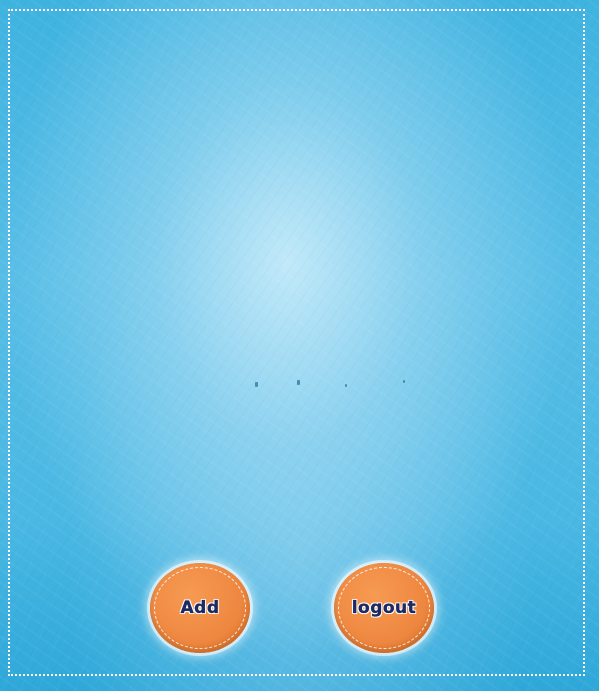 The width and height of the screenshot is (599, 691). I want to click on logout-button-label: logout, so click(384, 608).